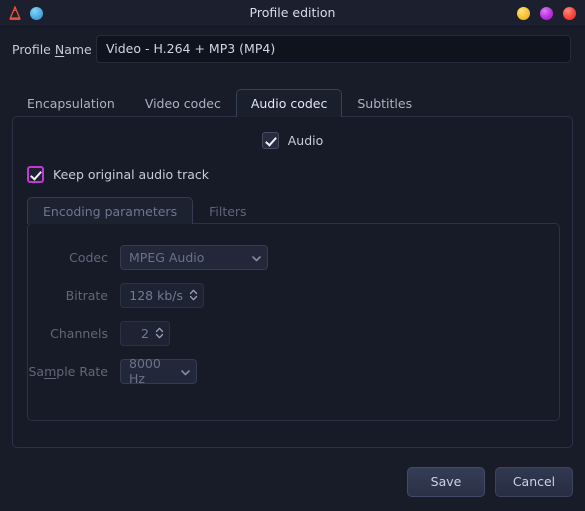 Image resolution: width=585 pixels, height=511 pixels. I want to click on sample-rate-label: Sample Rate, so click(74, 371).